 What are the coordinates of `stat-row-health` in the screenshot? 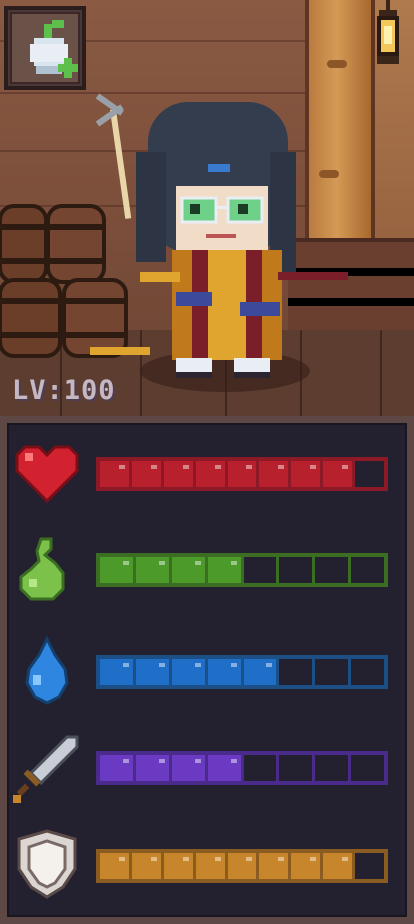 It's located at (207, 477).